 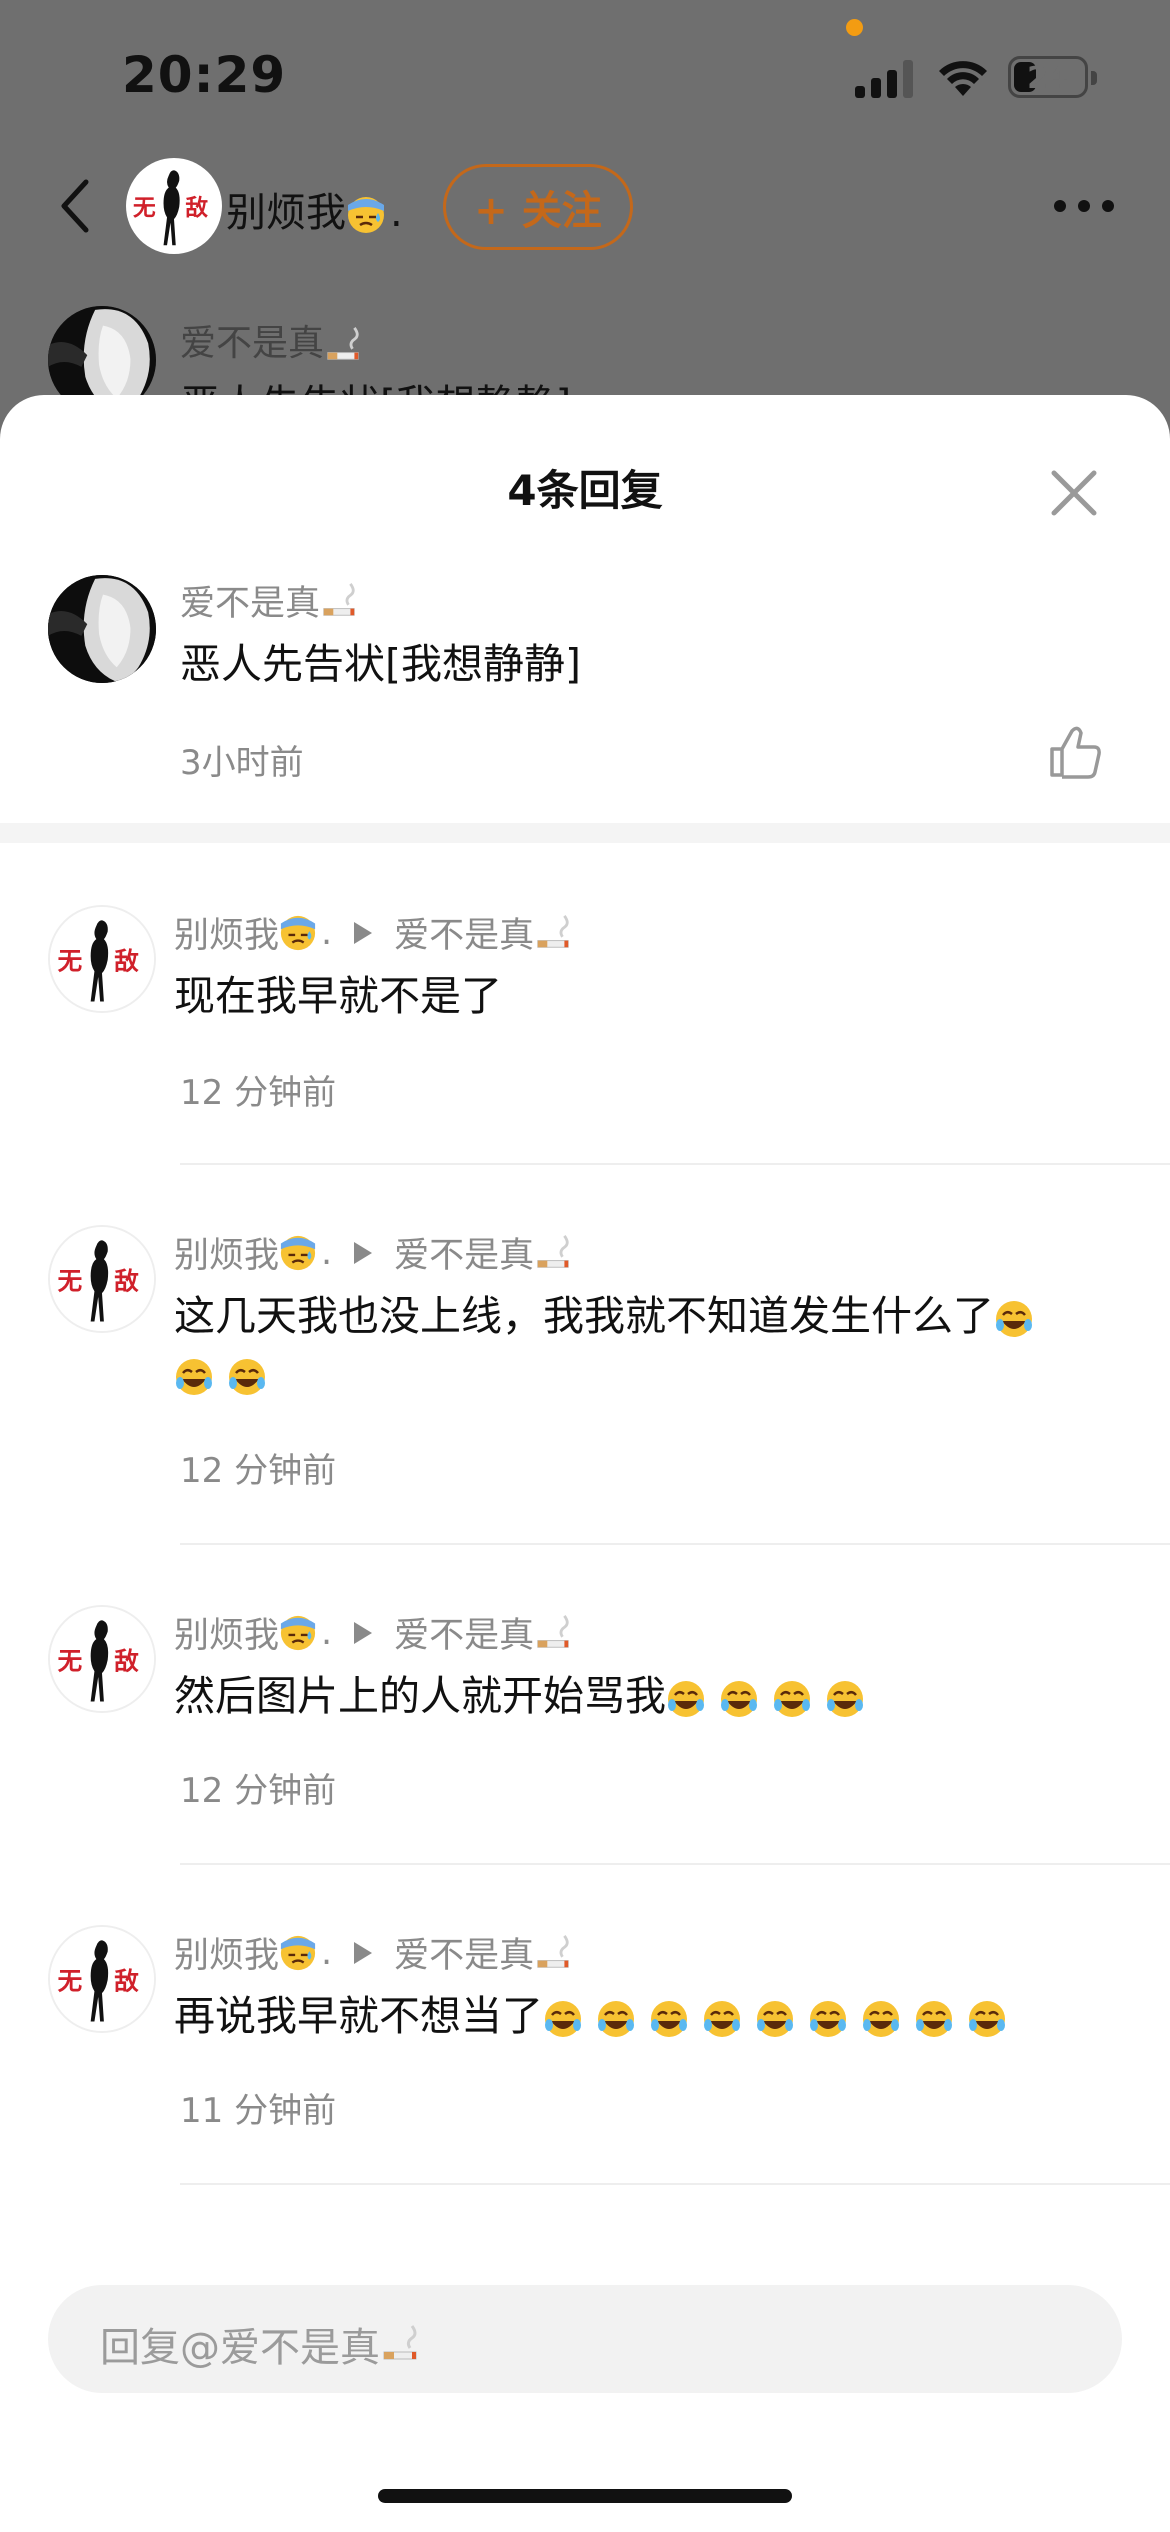 What do you see at coordinates (538, 207) in the screenshot?
I see `follow-button: + 关注` at bounding box center [538, 207].